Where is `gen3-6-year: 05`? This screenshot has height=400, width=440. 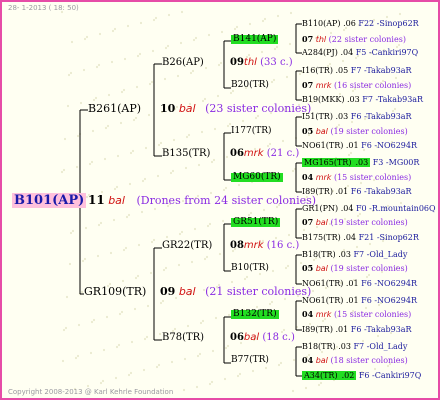 gen3-6-year: 05 is located at coordinates (308, 268).